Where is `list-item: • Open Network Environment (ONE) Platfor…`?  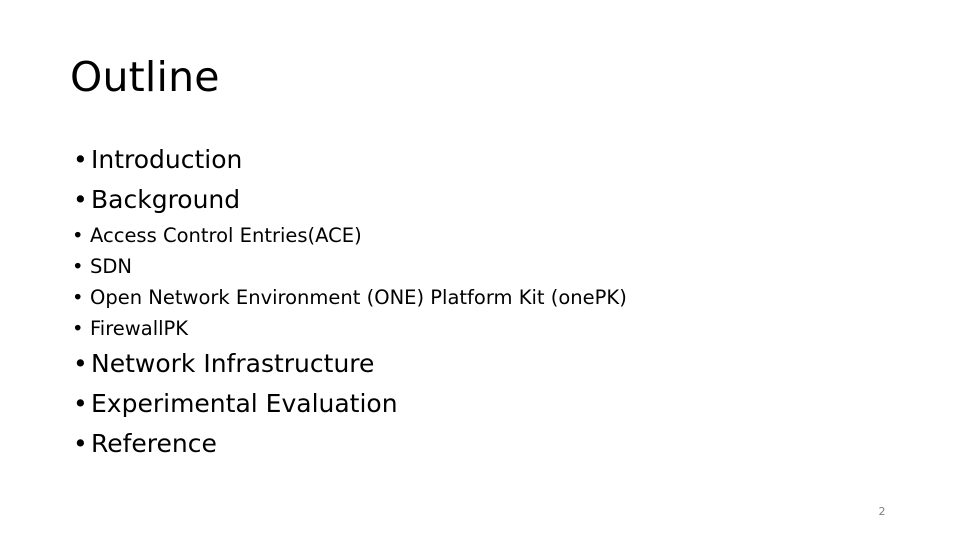
list-item: • Open Network Environment (ONE) Platfor… is located at coordinates (480, 297).